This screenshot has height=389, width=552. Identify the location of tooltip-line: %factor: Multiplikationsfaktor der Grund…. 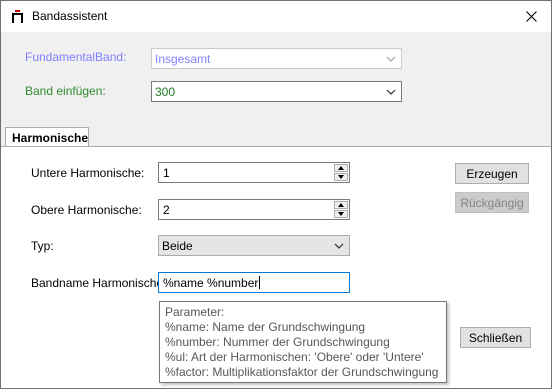
(302, 372).